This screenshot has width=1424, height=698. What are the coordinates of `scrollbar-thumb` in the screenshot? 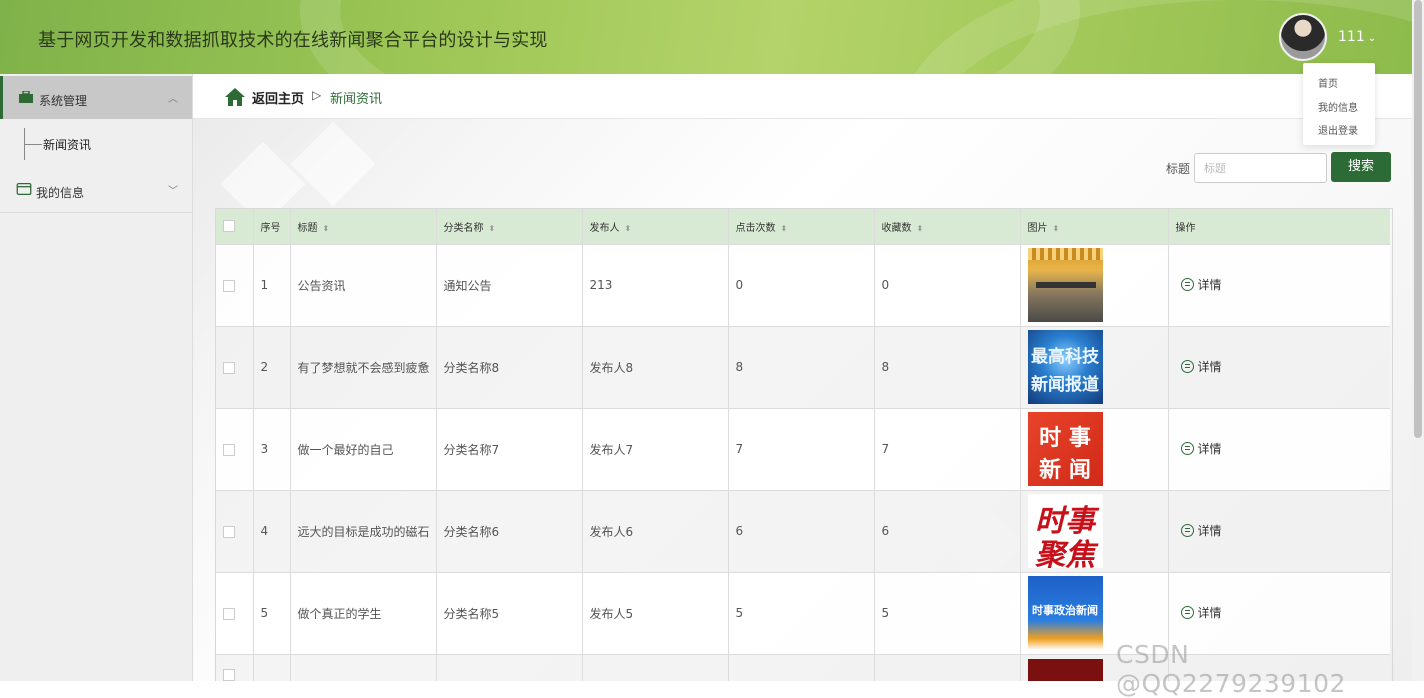 It's located at (1418, 219).